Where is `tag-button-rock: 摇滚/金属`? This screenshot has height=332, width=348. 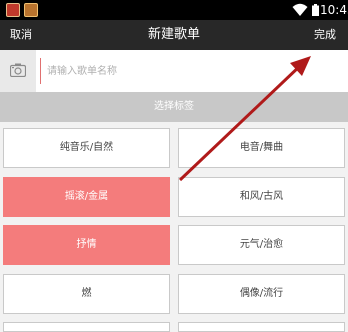
tag-button-rock: 摇滚/金属 is located at coordinates (86, 197).